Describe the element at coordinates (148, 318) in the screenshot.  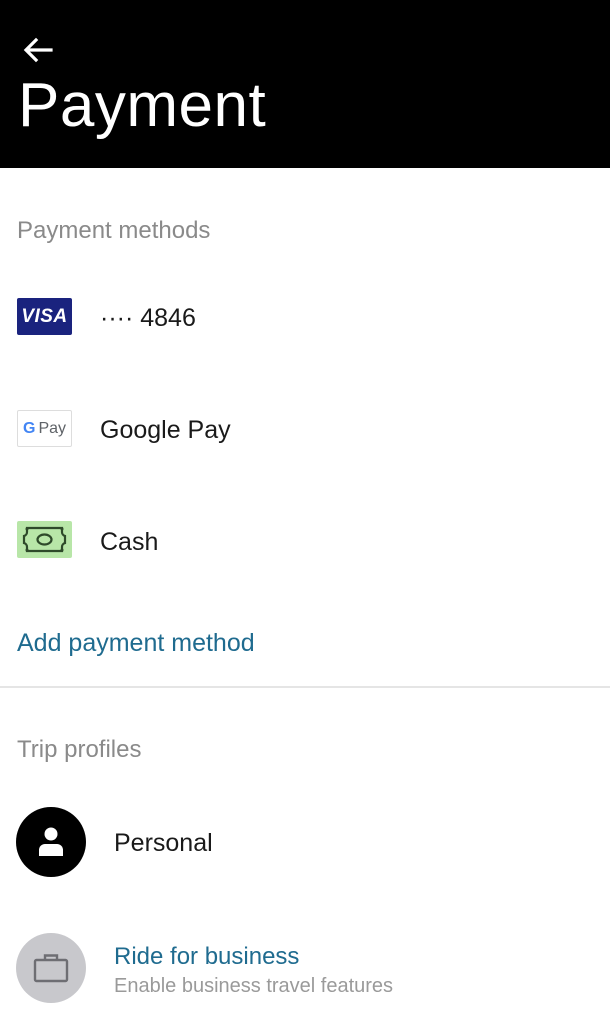
I see `payment-method-label: ···· 4846` at that location.